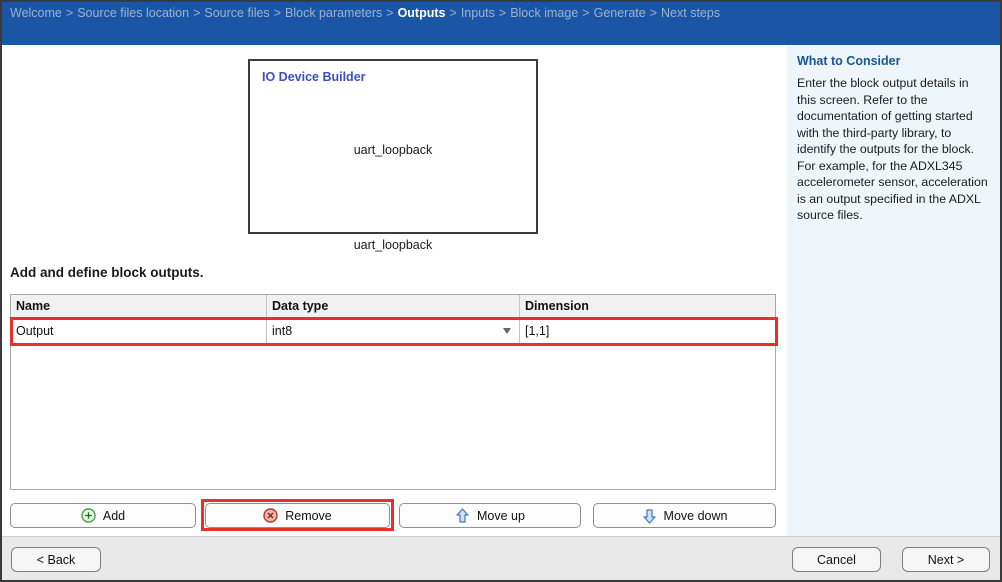  What do you see at coordinates (133, 13) in the screenshot?
I see `breadcrumb-source-files-location: Source files location` at bounding box center [133, 13].